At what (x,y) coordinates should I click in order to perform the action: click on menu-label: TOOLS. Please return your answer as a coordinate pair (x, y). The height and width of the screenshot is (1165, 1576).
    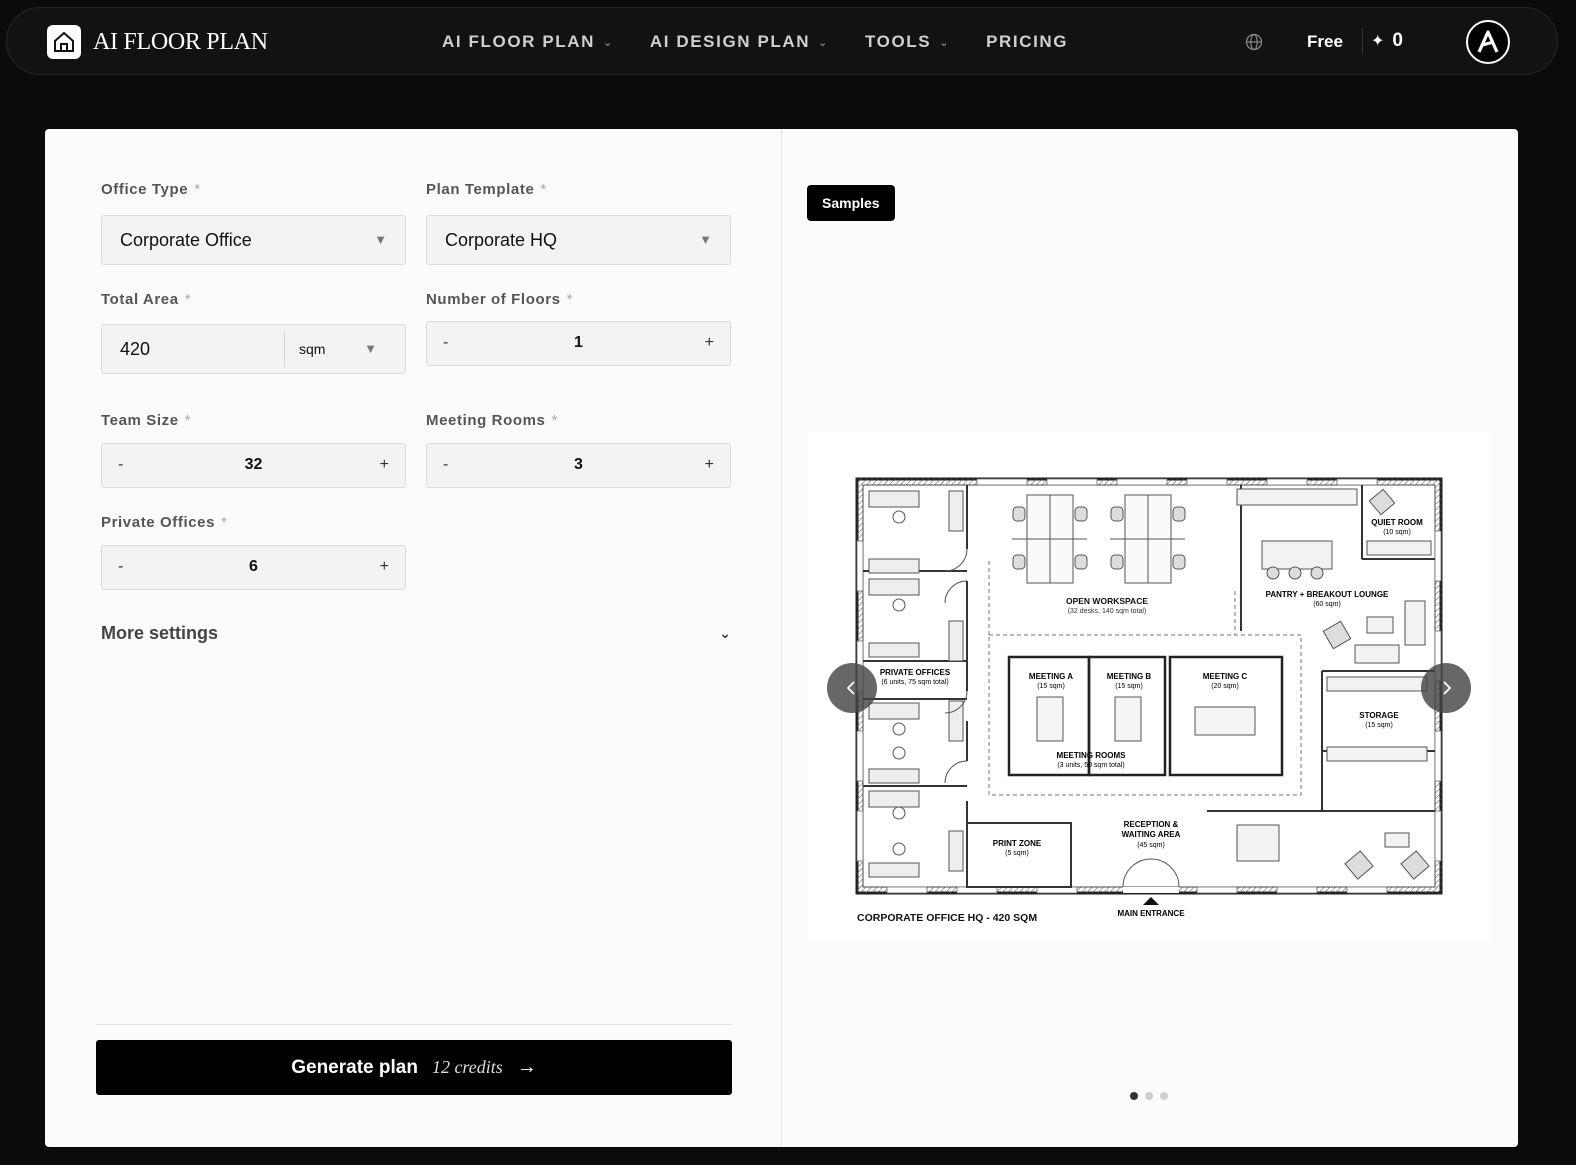
    Looking at the image, I should click on (898, 41).